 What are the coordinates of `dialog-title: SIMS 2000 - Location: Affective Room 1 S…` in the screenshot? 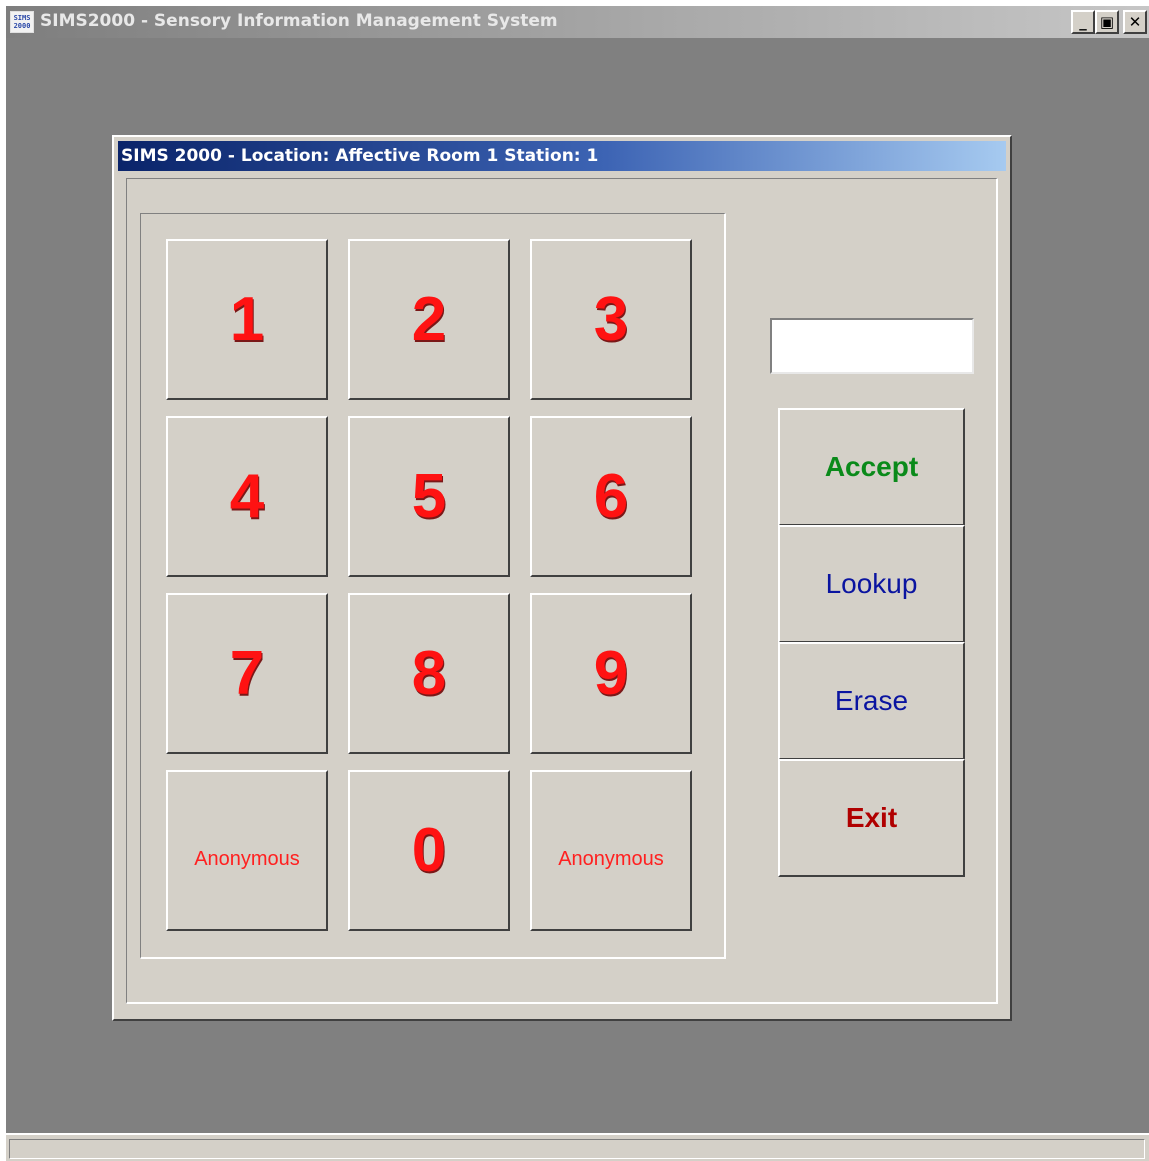 It's located at (360, 156).